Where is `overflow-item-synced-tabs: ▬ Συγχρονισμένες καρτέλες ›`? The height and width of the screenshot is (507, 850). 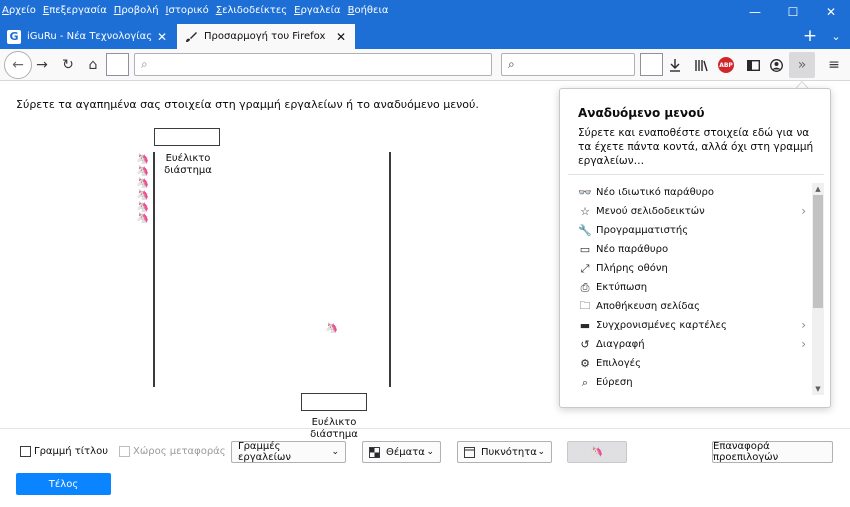
overflow-item-synced-tabs: ▬ Συγχρονισμένες καρτέλες › is located at coordinates (686, 325).